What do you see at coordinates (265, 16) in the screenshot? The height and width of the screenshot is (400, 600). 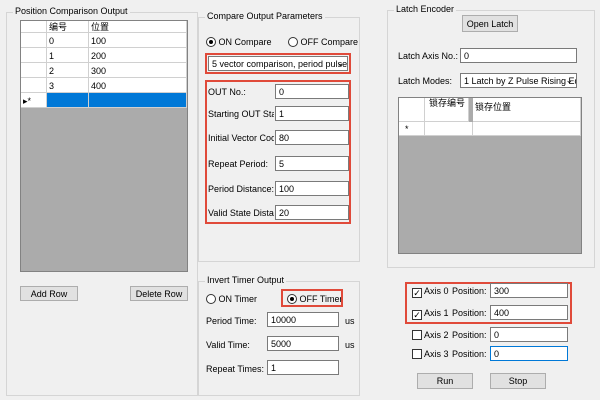 I see `compare-output-title: Compare Output Parameters` at bounding box center [265, 16].